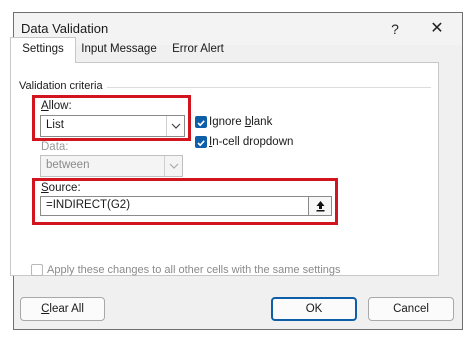 The width and height of the screenshot is (474, 350). What do you see at coordinates (62, 309) in the screenshot?
I see `clear-all-button: Clear All` at bounding box center [62, 309].